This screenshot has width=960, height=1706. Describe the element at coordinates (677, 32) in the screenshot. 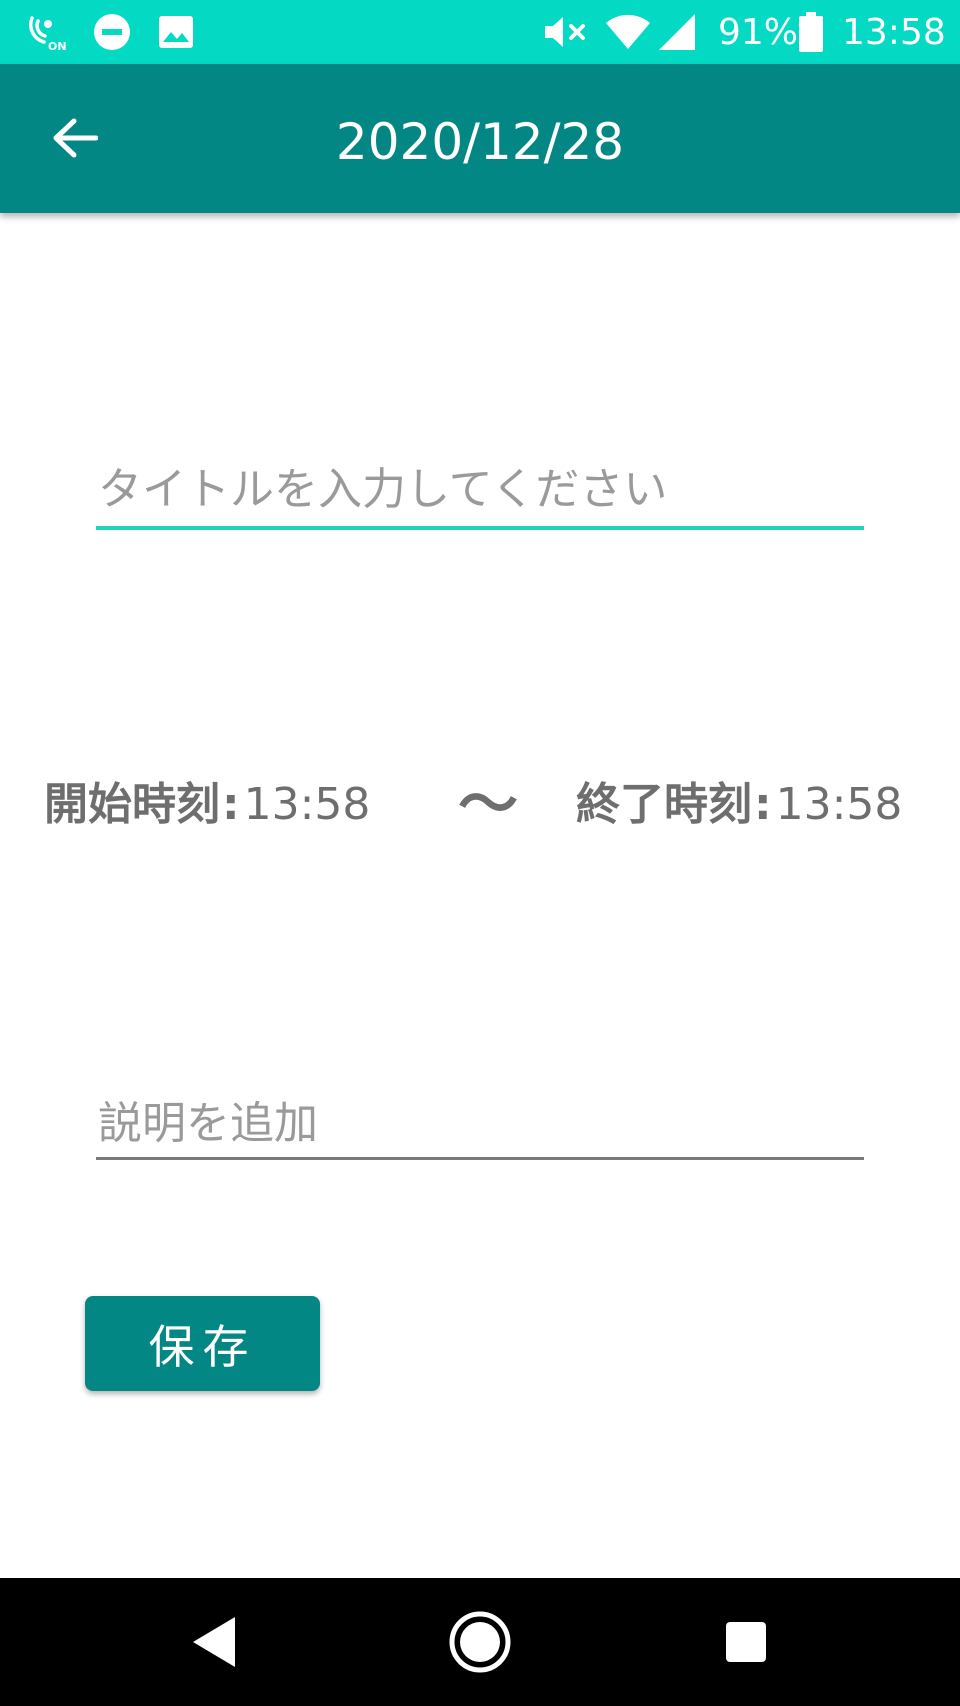

I see `cell-signal-icon` at that location.